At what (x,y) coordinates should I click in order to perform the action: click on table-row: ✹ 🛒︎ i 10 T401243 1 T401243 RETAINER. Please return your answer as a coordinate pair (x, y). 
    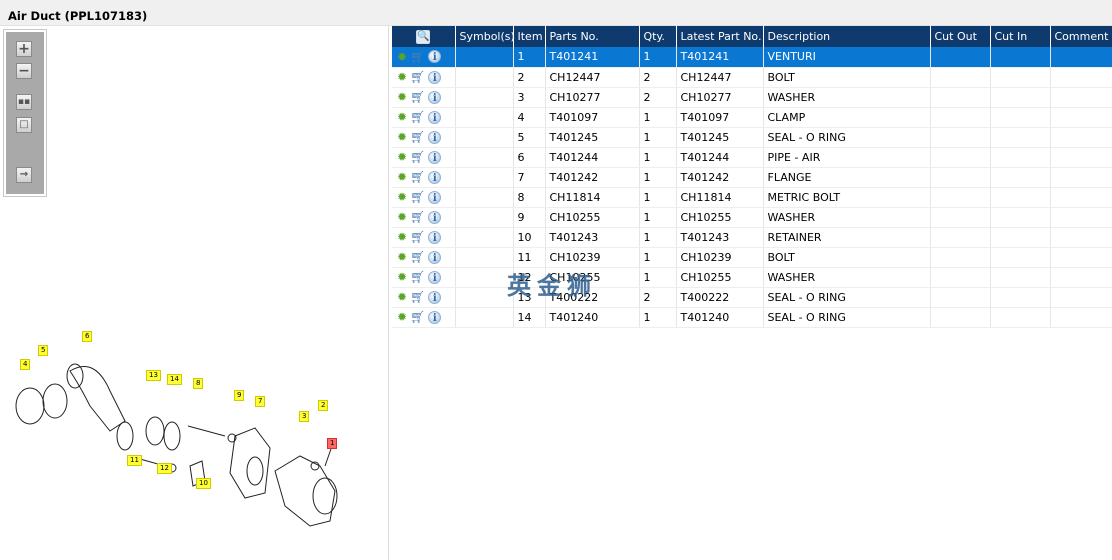
    Looking at the image, I should click on (752, 237).